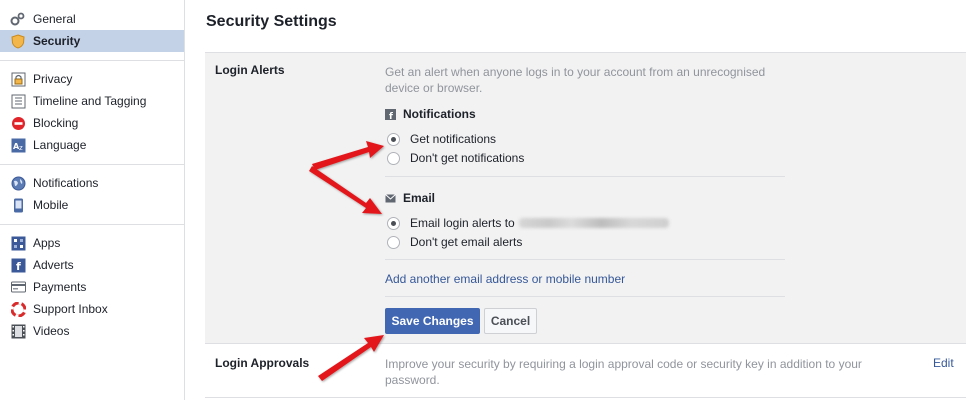 The image size is (971, 400). I want to click on radio-label: Don't get notifications, so click(467, 158).